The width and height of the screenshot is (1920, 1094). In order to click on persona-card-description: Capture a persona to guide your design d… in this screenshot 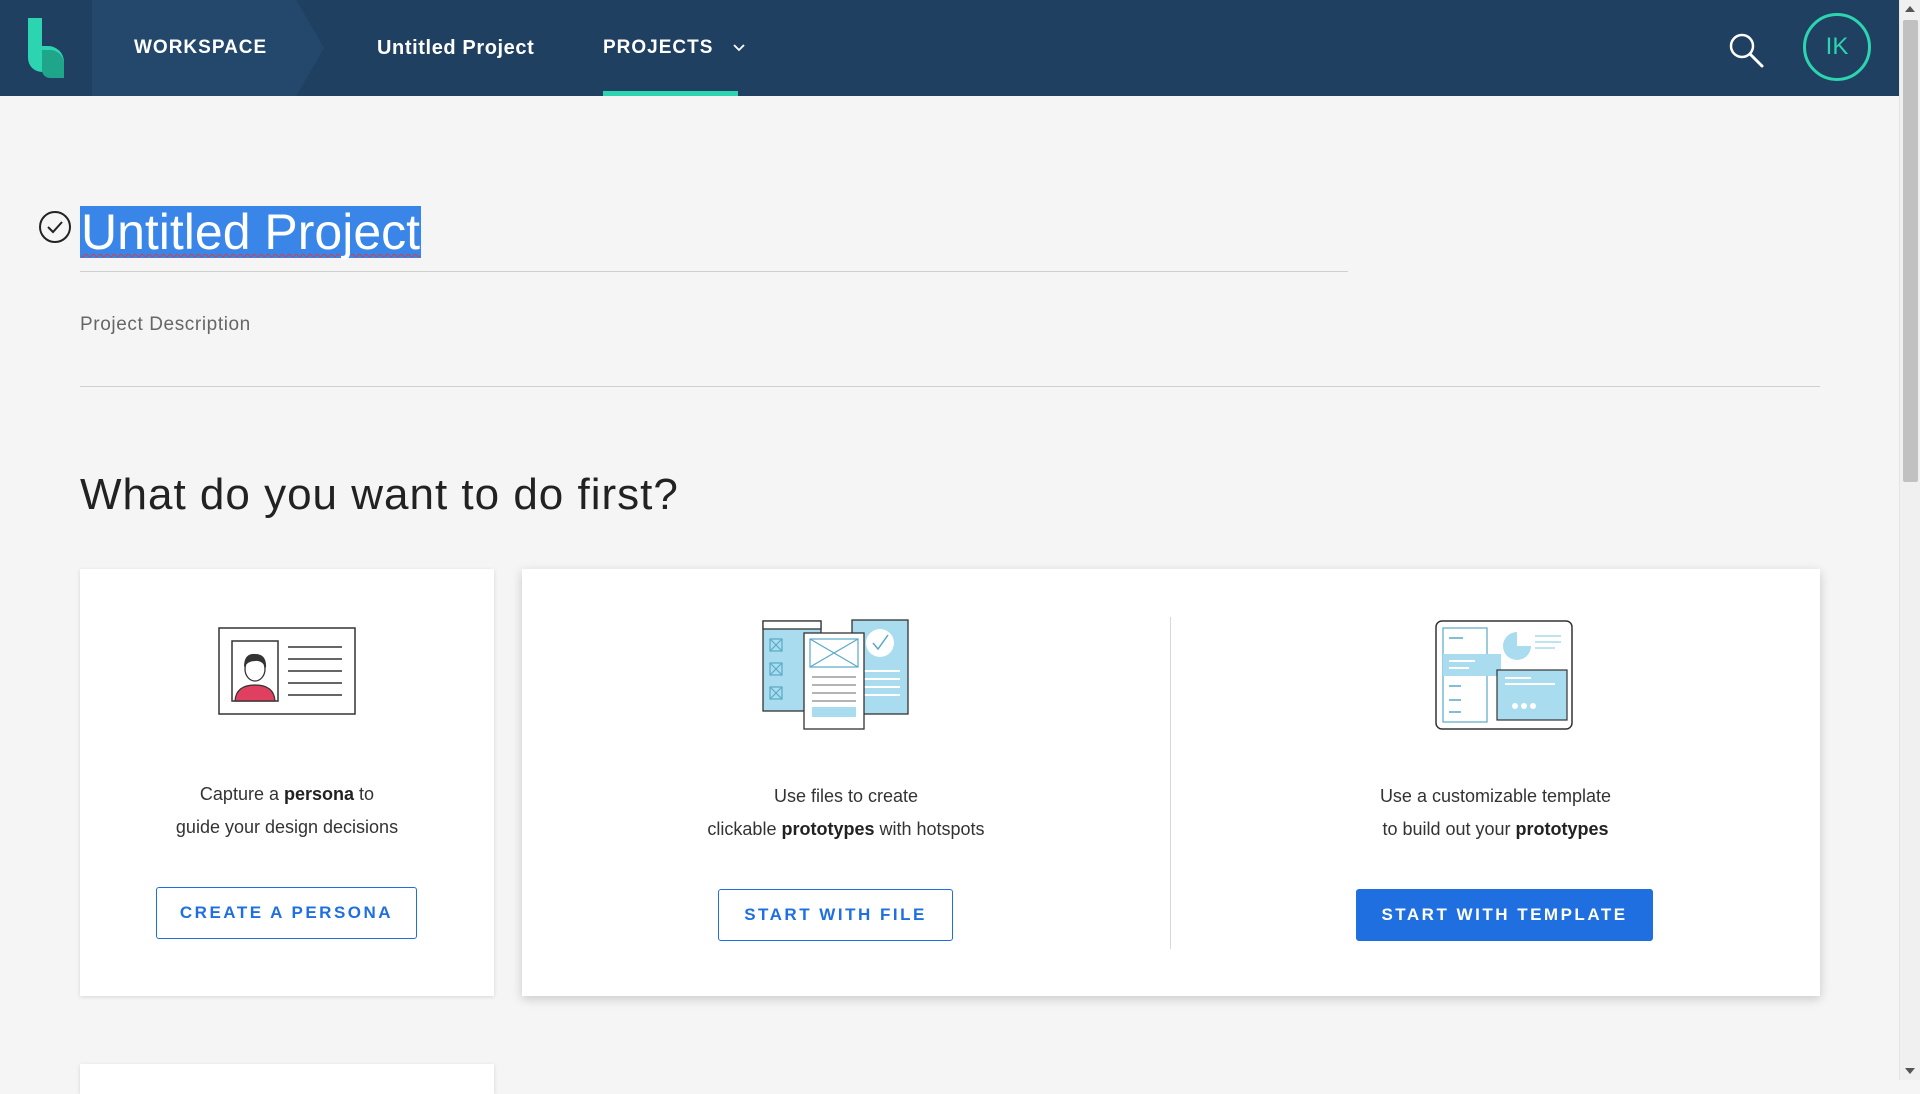, I will do `click(287, 811)`.